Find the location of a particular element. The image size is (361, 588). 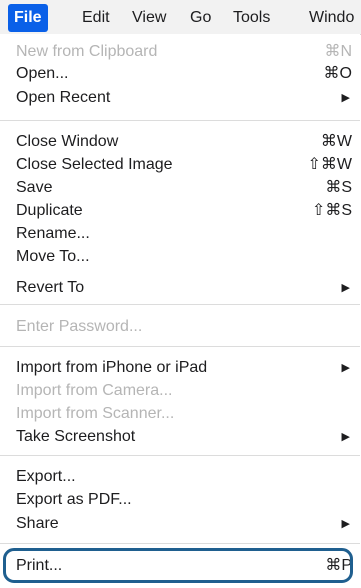

menu-item-label: Close Window is located at coordinates (67, 141).